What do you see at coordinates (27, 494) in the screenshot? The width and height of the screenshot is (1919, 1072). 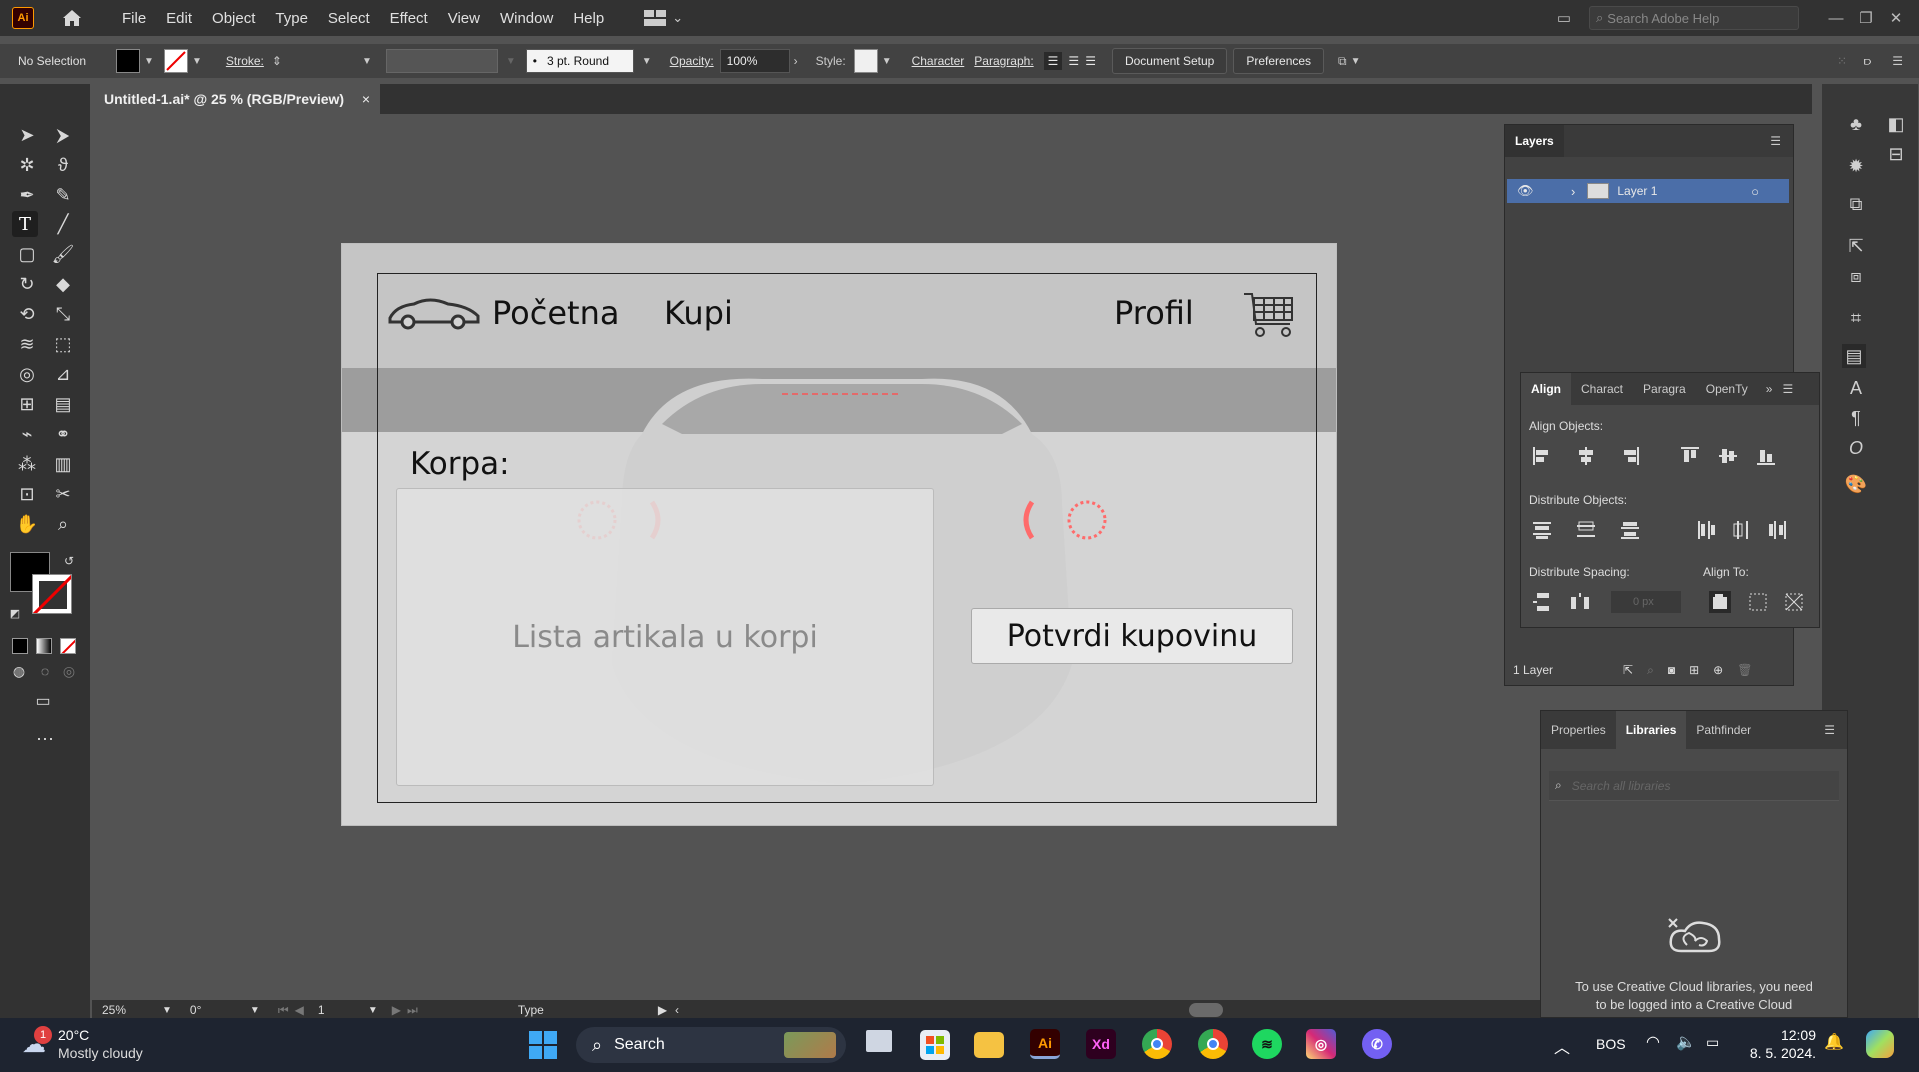 I see `artboard-tool-icon: ⊡` at bounding box center [27, 494].